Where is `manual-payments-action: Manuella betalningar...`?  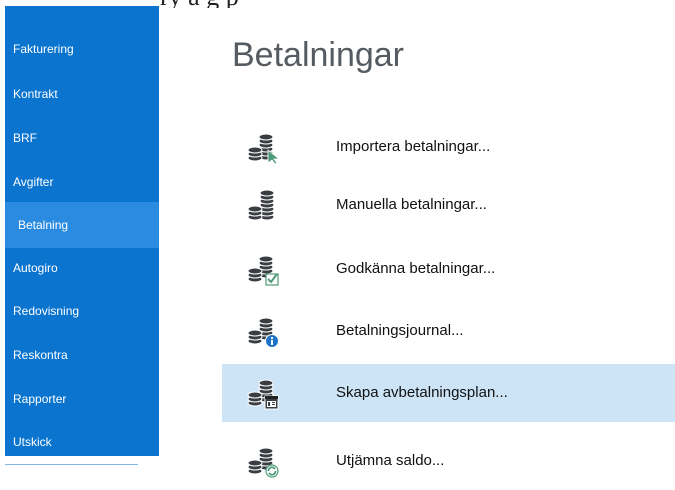 manual-payments-action: Manuella betalningar... is located at coordinates (448, 205).